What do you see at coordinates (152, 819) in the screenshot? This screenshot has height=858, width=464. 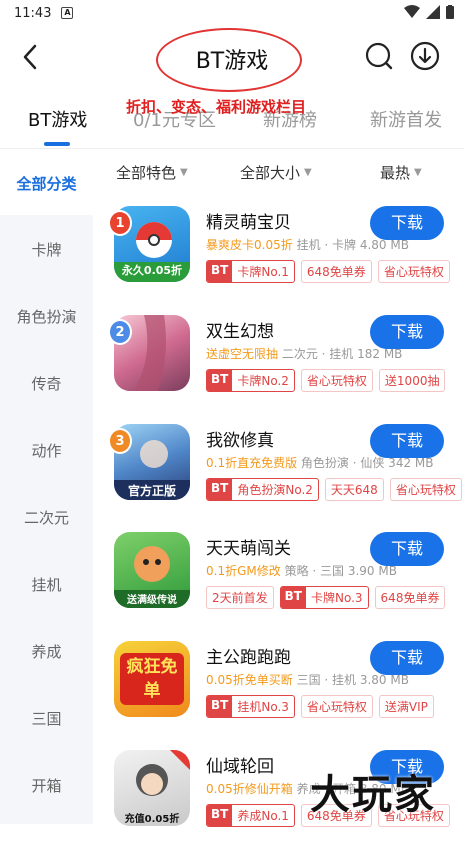 I see `game-icon-caption: 充值0.05折` at bounding box center [152, 819].